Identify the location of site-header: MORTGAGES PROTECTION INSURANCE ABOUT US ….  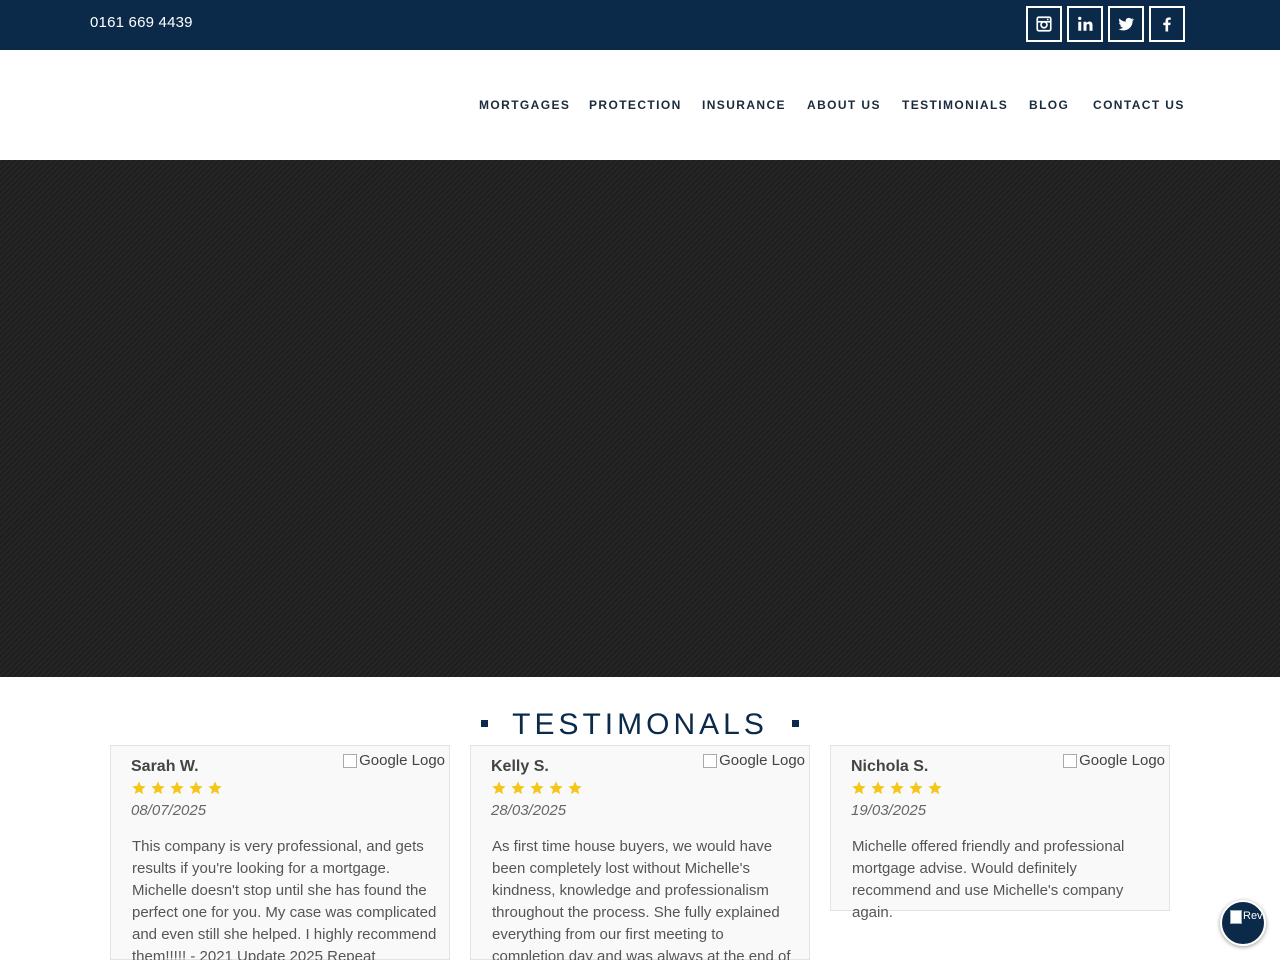
(640, 105).